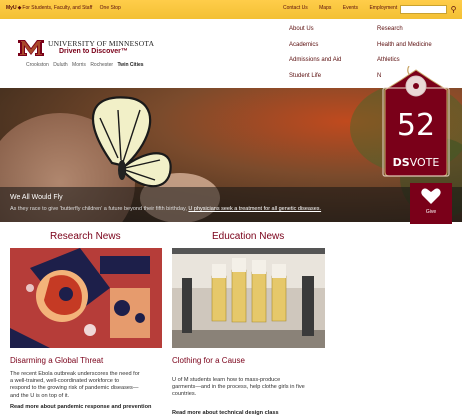  Describe the element at coordinates (225, 413) in the screenshot. I see `education-read-more-link: Read more about technical design class` at that location.